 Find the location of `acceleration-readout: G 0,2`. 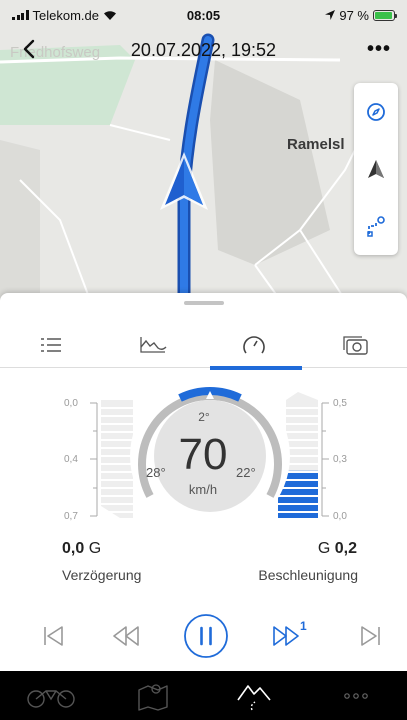

acceleration-readout: G 0,2 is located at coordinates (337, 549).